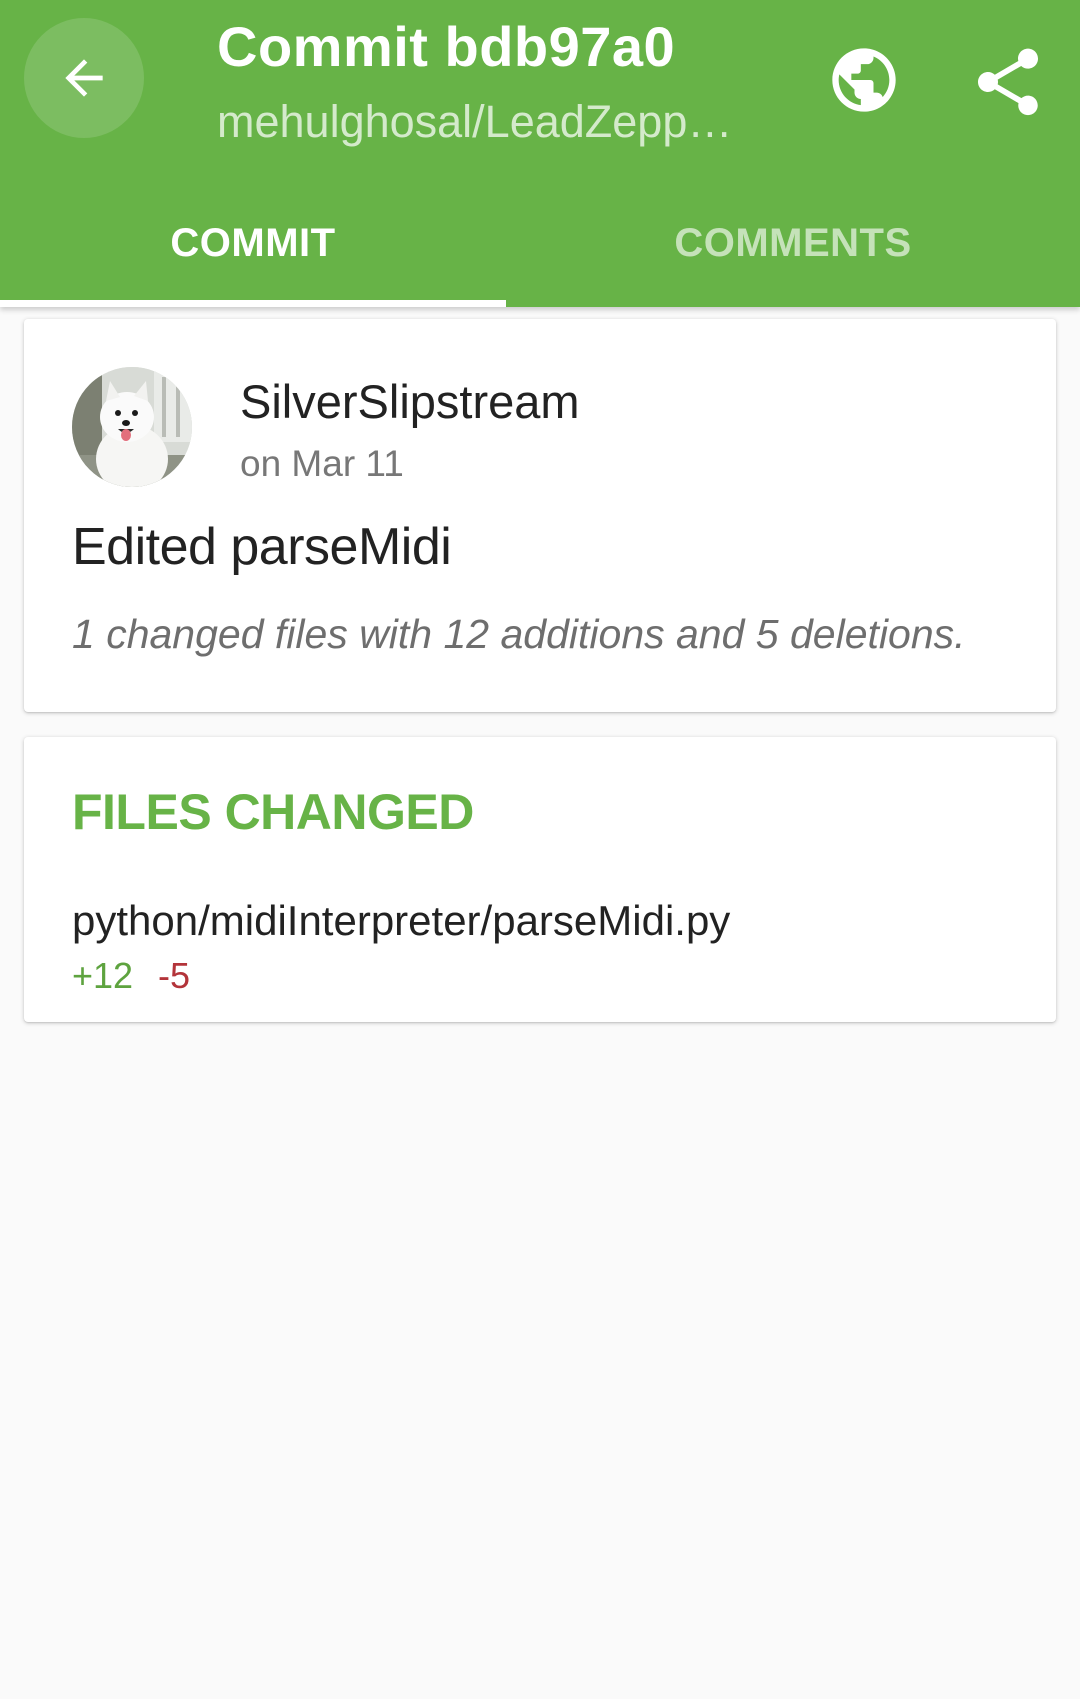 The image size is (1080, 1699). Describe the element at coordinates (253, 303) in the screenshot. I see `tab-indicator` at that location.